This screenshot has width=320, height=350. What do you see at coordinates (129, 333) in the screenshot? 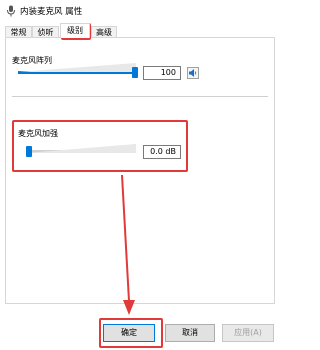
I see `ok-button: 确定` at bounding box center [129, 333].